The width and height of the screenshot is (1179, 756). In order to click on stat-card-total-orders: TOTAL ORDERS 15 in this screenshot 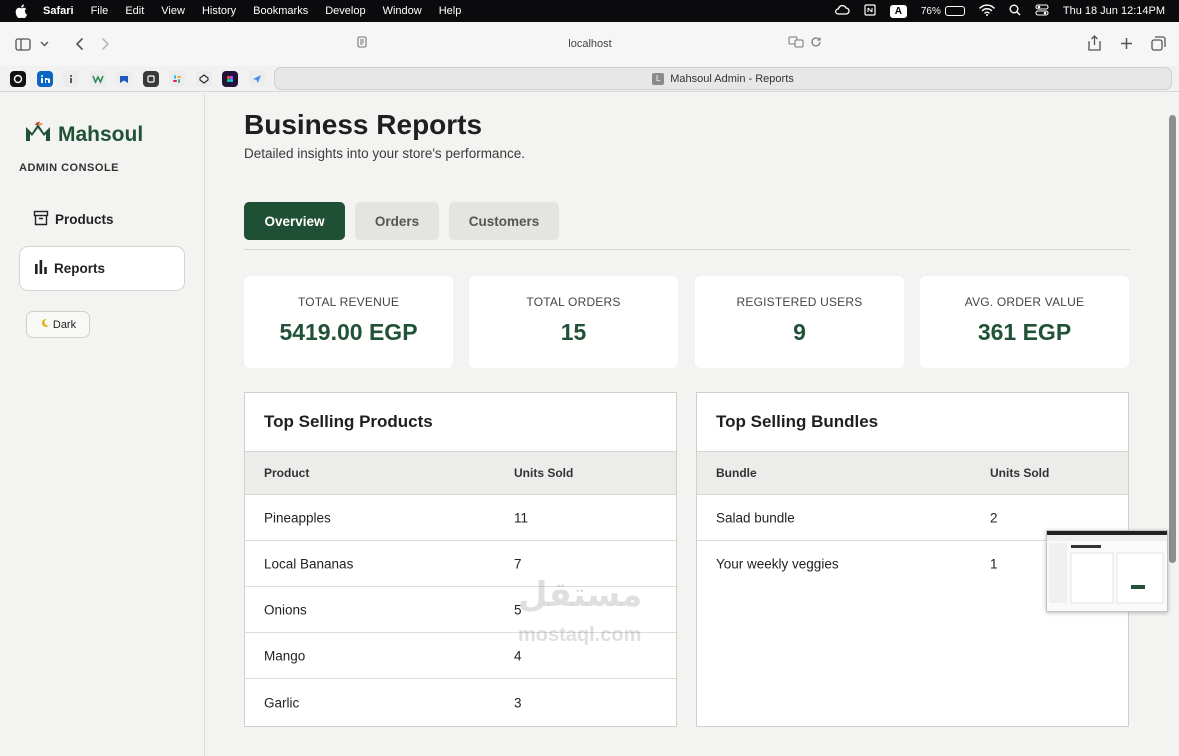, I will do `click(573, 322)`.